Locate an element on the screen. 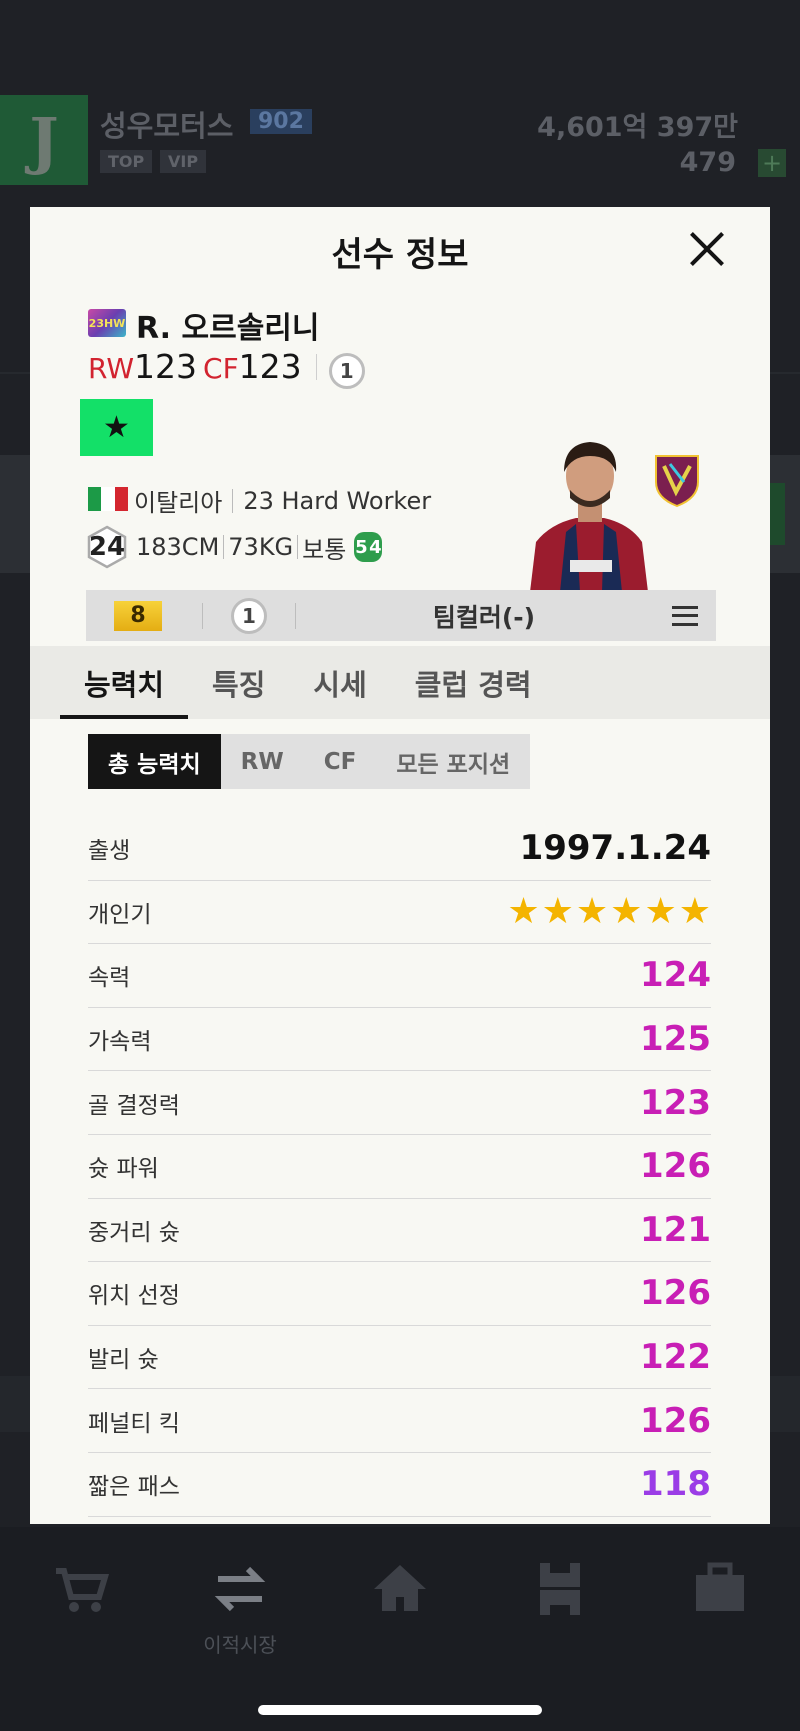  grade-badge: 8 is located at coordinates (138, 615).